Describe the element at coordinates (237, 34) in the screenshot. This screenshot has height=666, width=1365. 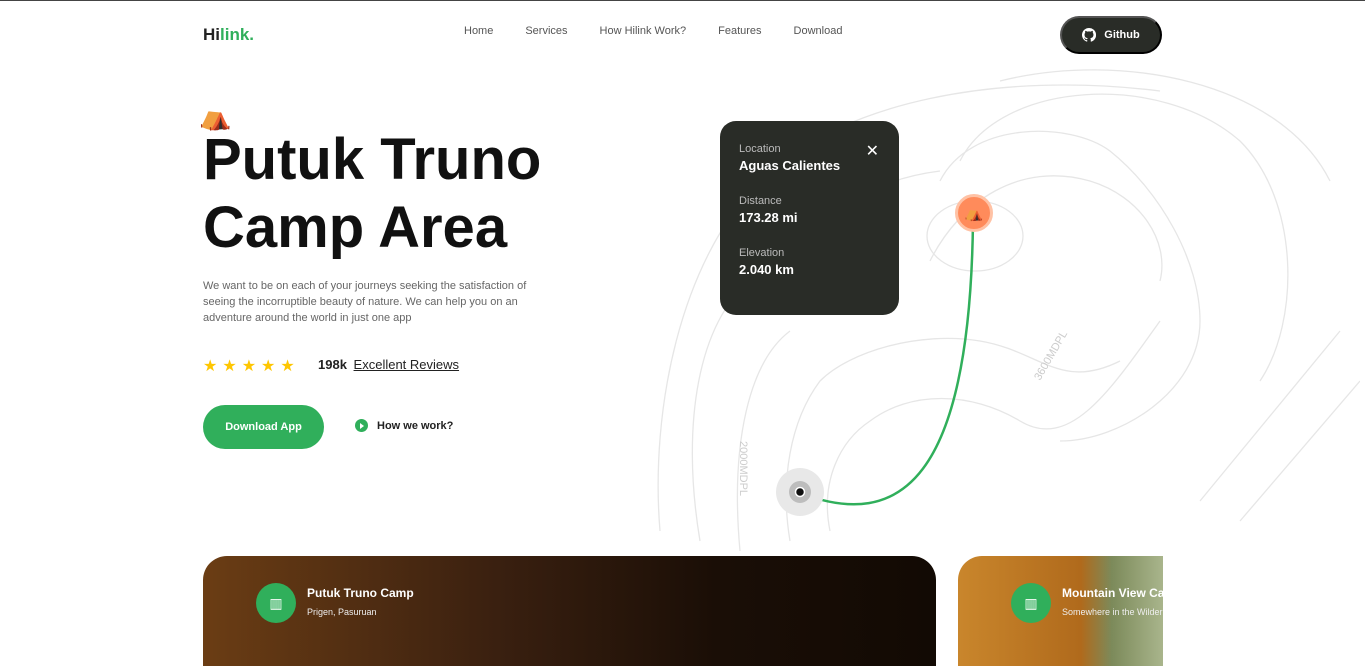
I see `logo-text-accent: link.` at that location.